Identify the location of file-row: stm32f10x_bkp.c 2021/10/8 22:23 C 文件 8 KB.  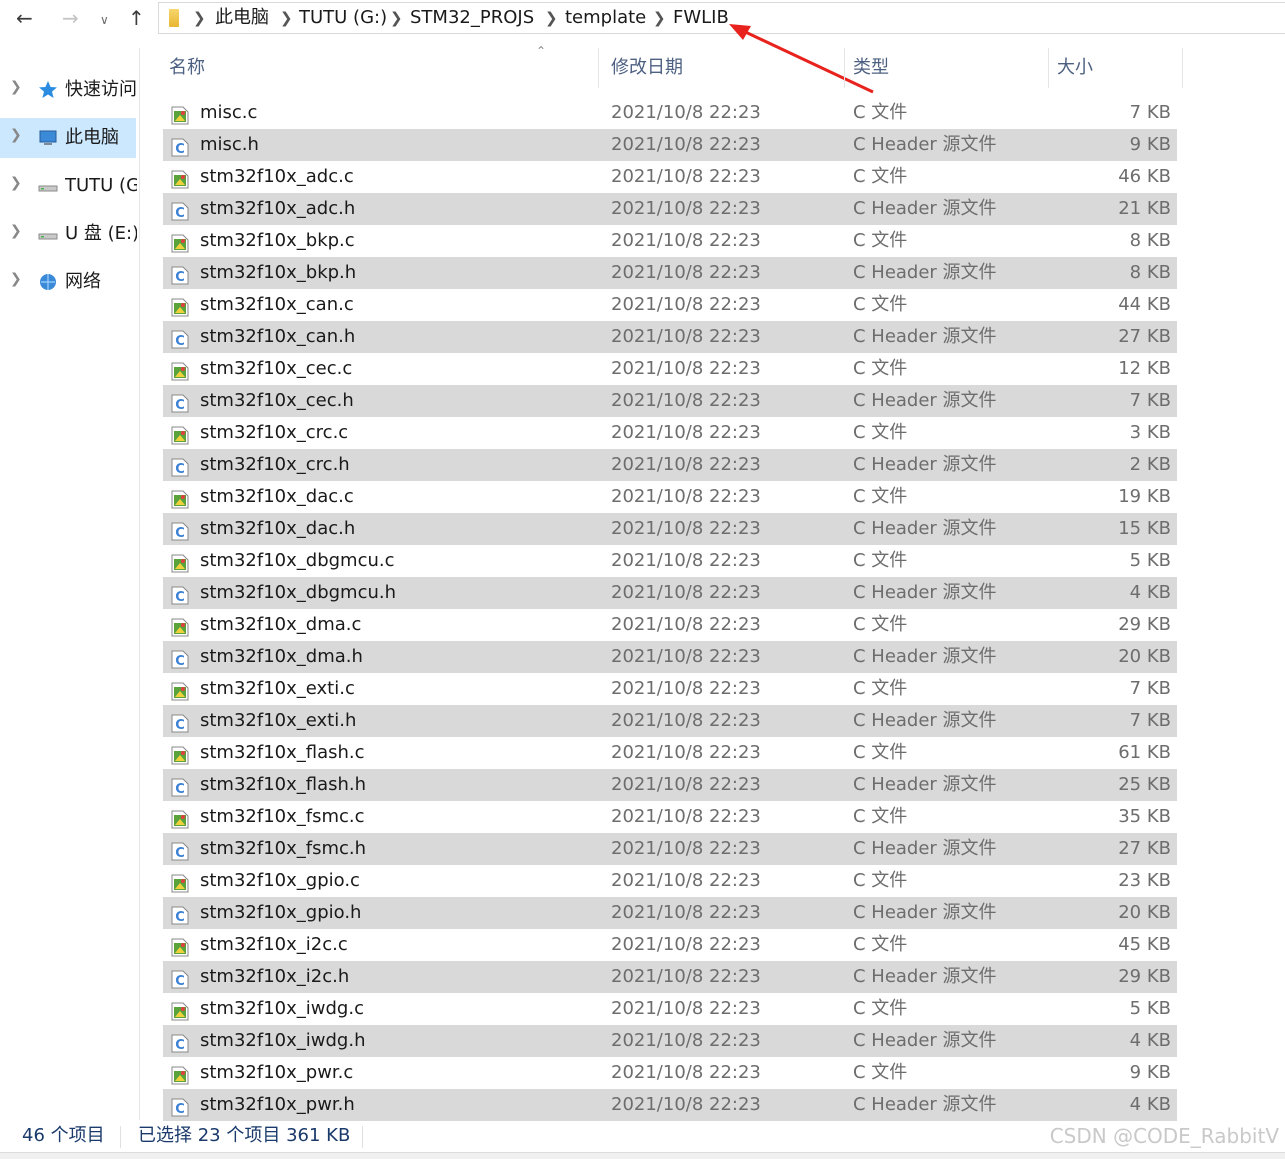
(670, 241).